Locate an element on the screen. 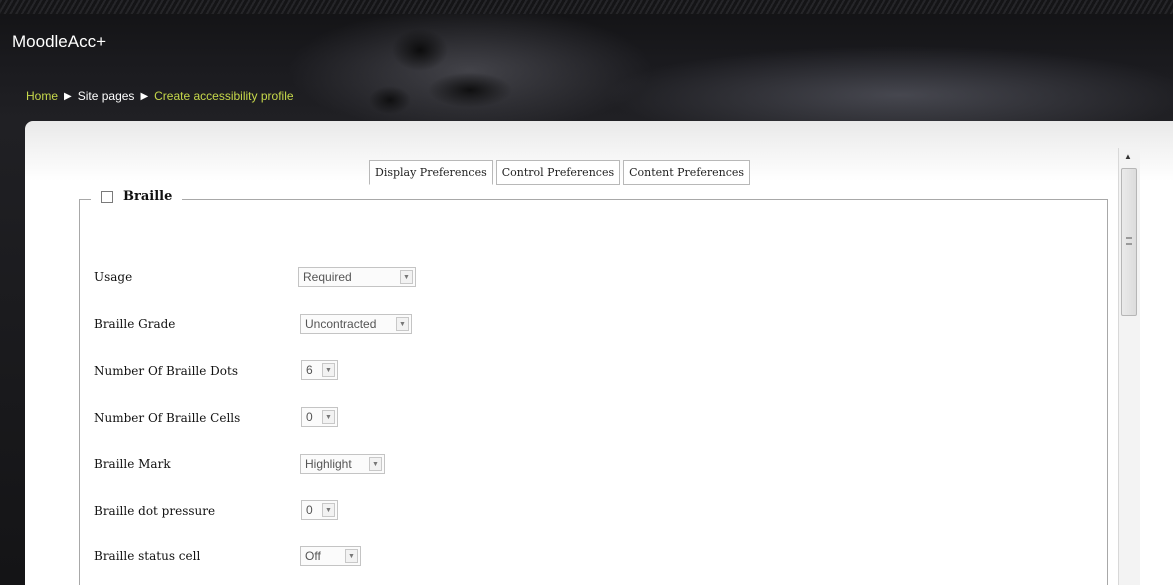 The width and height of the screenshot is (1173, 585). usage-label: Usage is located at coordinates (113, 277).